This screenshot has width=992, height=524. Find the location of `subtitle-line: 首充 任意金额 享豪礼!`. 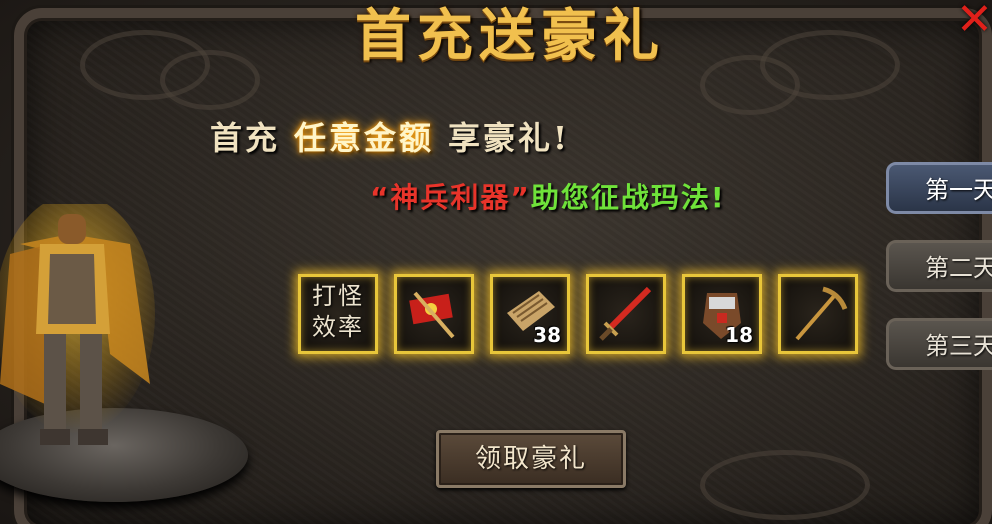

subtitle-line: 首充 任意金额 享豪礼! is located at coordinates (480, 138).